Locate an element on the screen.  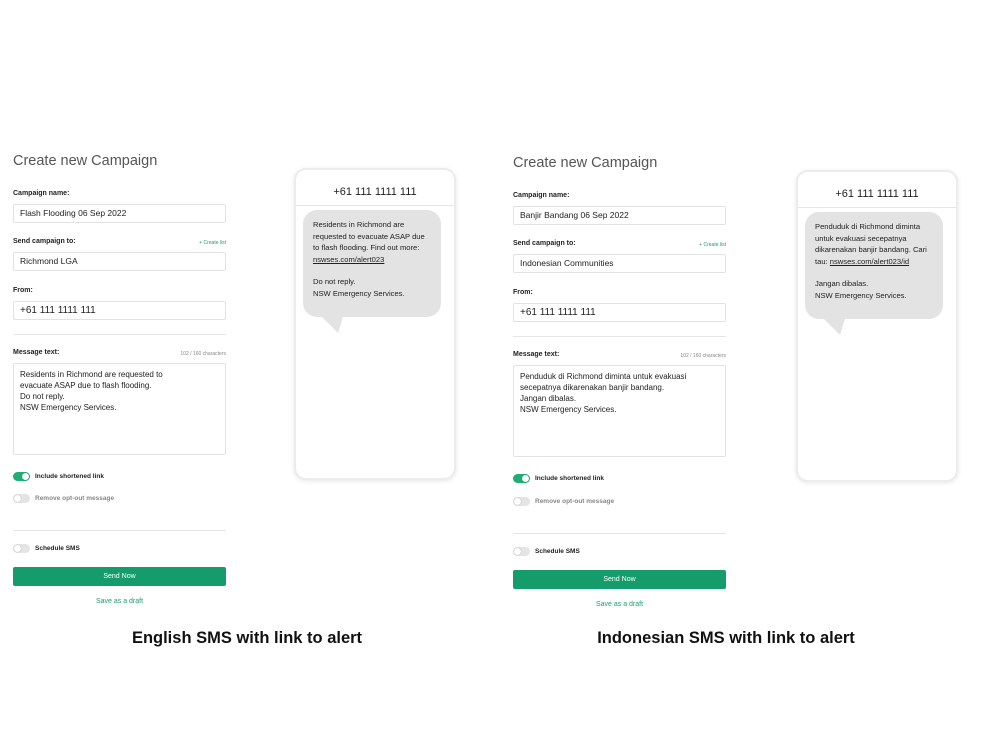
sms-alert-link: nswses.com/alert023 is located at coordinates (348, 259).